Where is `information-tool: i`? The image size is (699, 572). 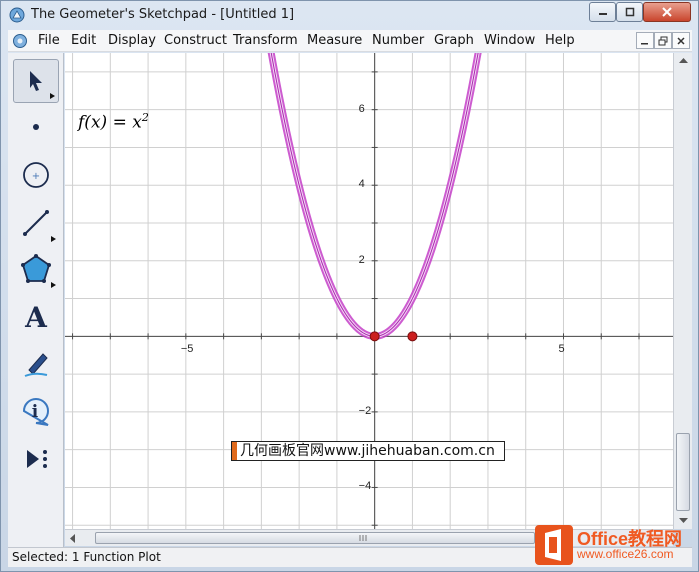 information-tool: i is located at coordinates (36, 411).